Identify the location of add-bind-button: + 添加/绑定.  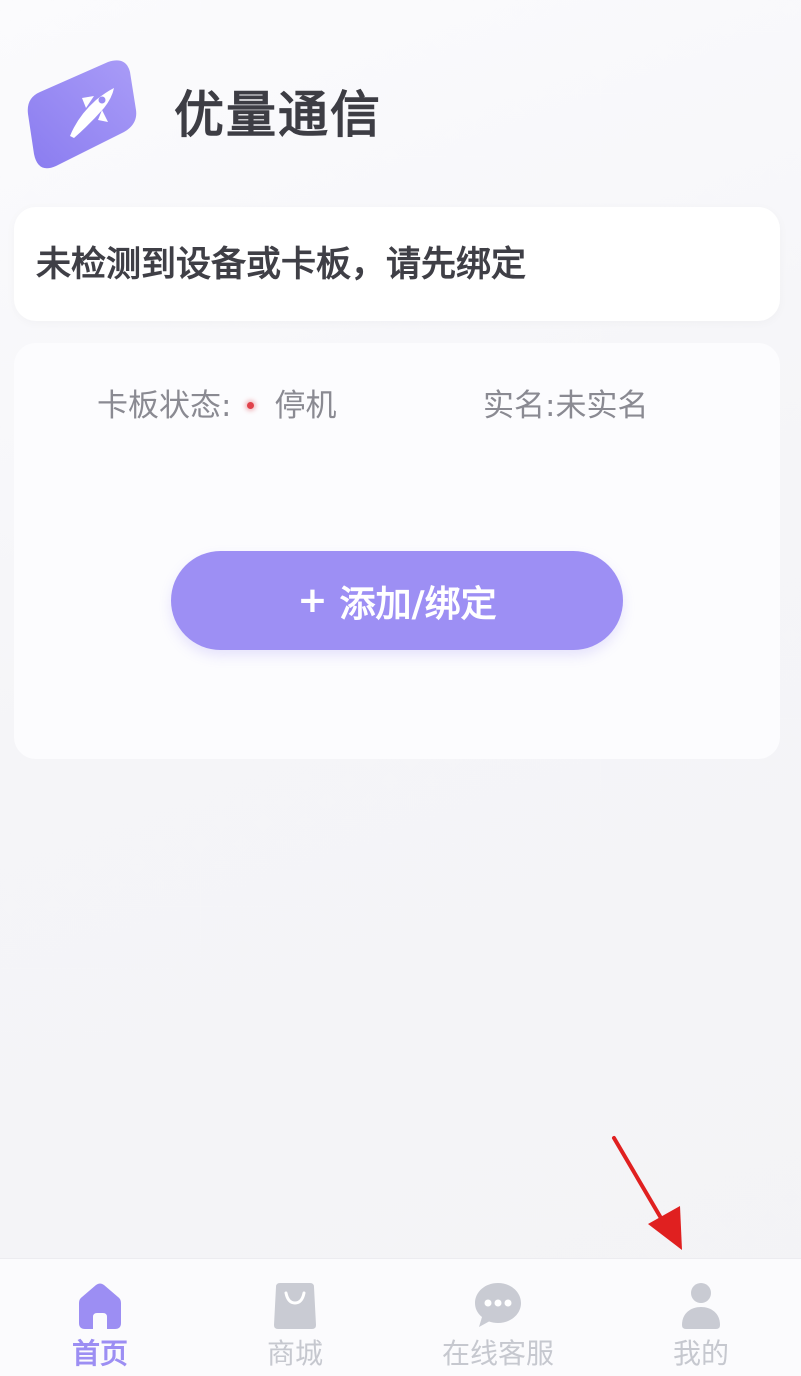
(397, 600).